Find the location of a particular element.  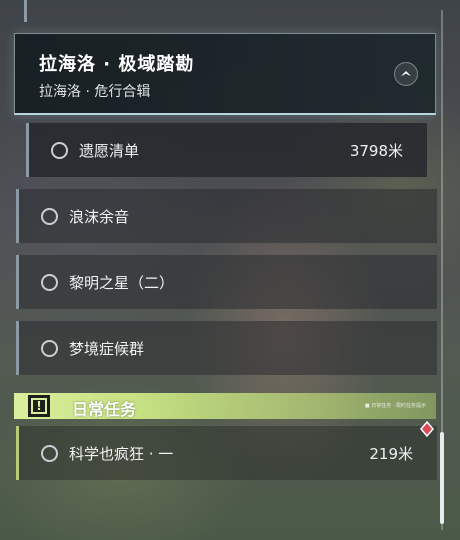

quest-subtitle: 拉海洛 · 危行合辑 is located at coordinates (95, 92).